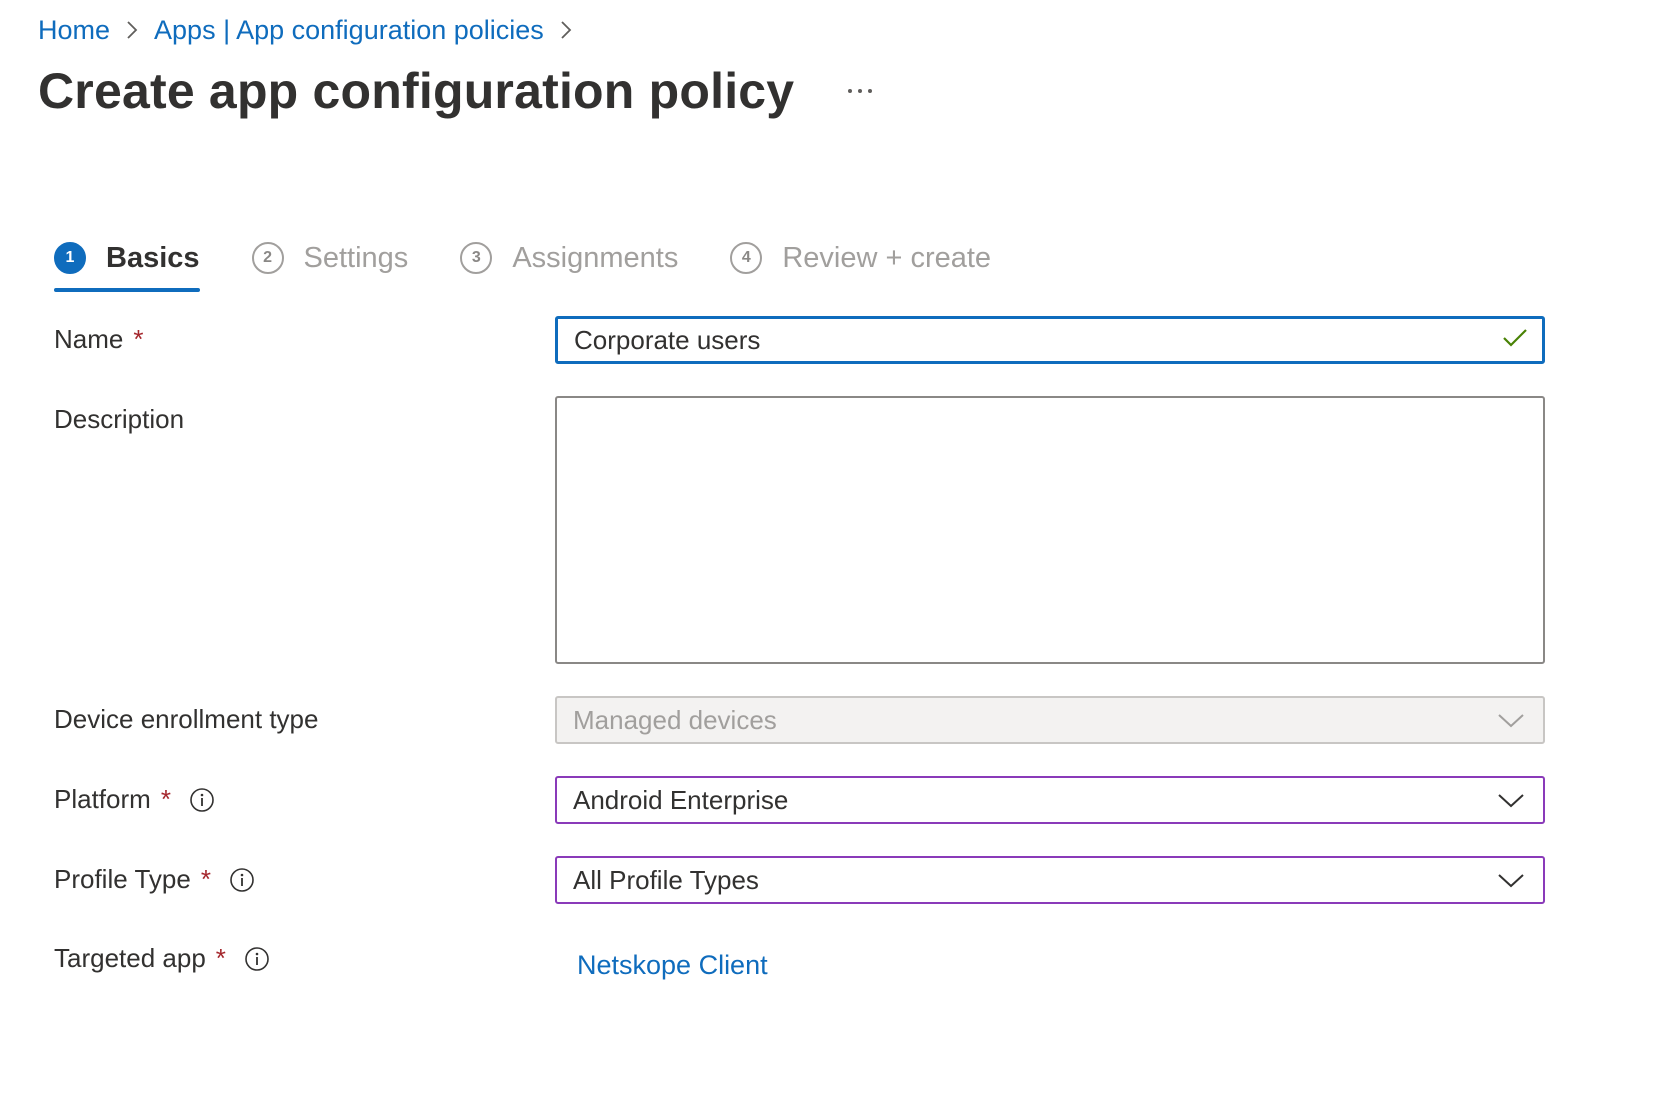  I want to click on platform-dropdown: Android Enterprise, so click(1050, 800).